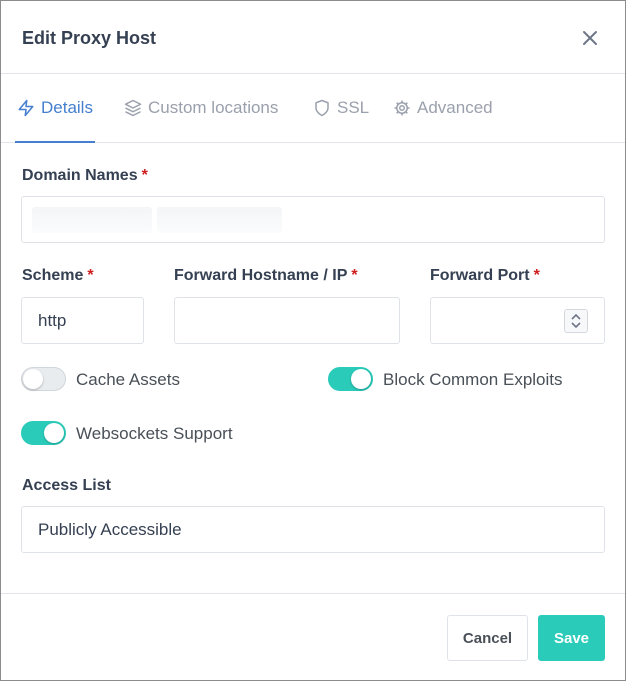 The width and height of the screenshot is (626, 681). Describe the element at coordinates (590, 38) in the screenshot. I see `close-icon` at that location.